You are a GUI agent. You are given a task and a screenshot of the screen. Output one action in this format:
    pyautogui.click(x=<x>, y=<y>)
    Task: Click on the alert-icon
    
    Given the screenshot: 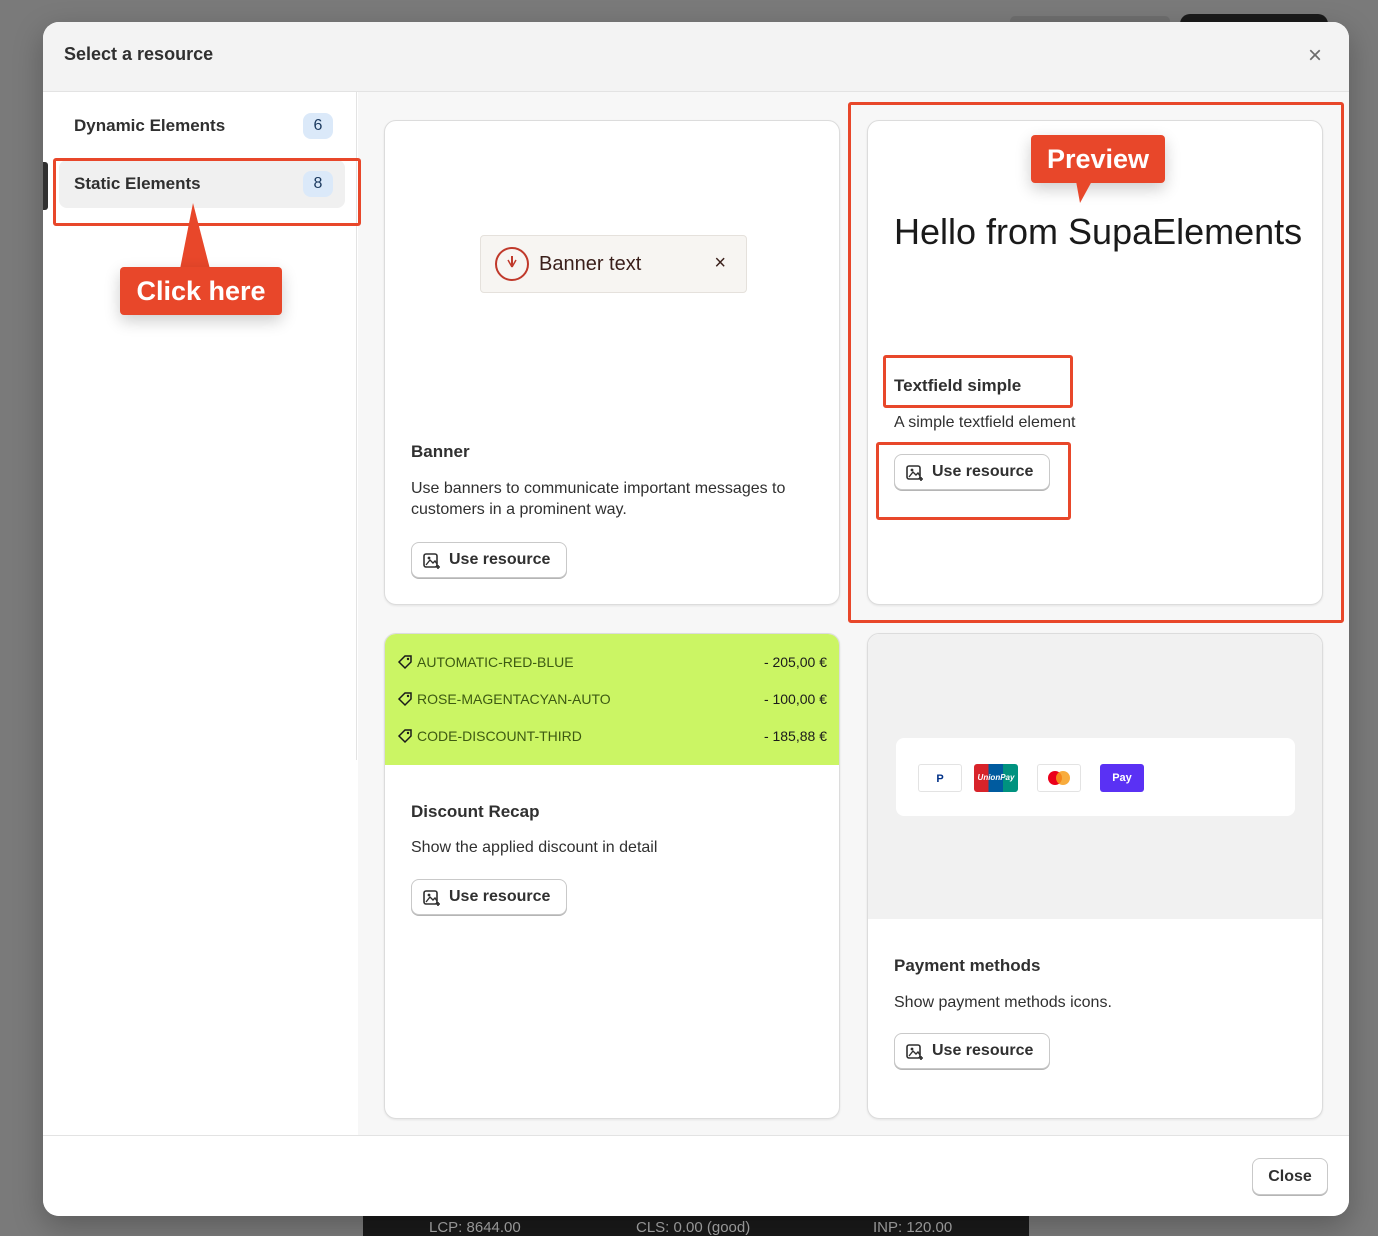 What is the action you would take?
    pyautogui.click(x=512, y=264)
    